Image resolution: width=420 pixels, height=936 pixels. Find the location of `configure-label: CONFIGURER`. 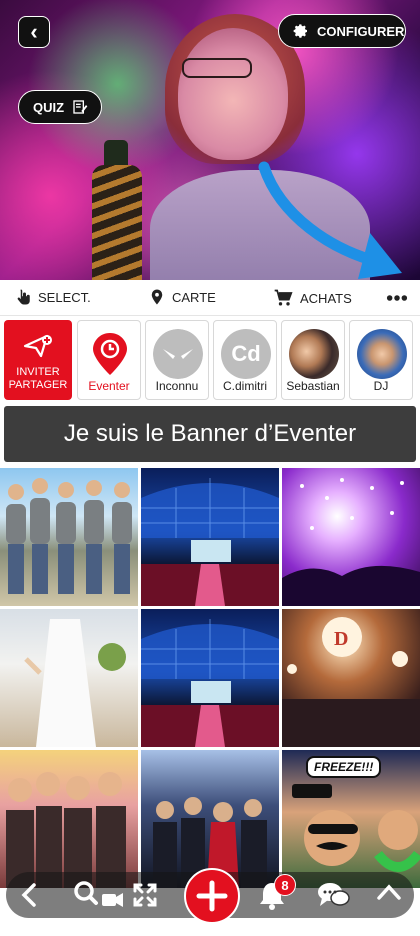

configure-label: CONFIGURER is located at coordinates (361, 31).